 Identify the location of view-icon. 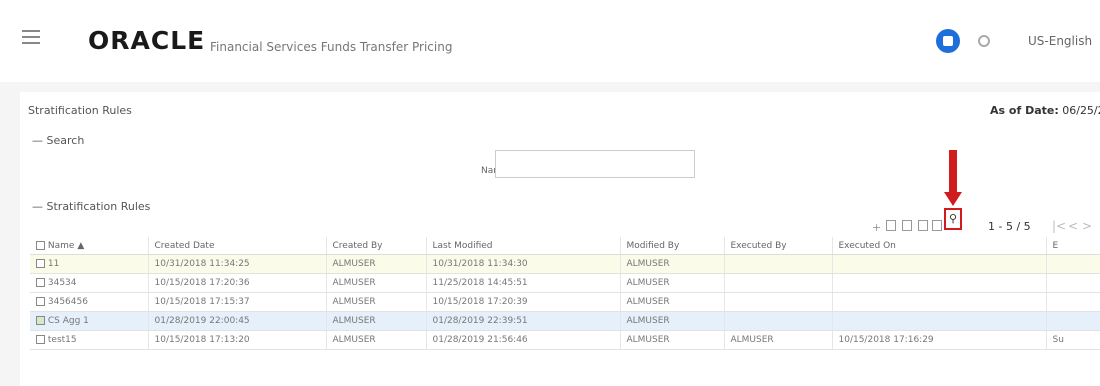
(891, 225).